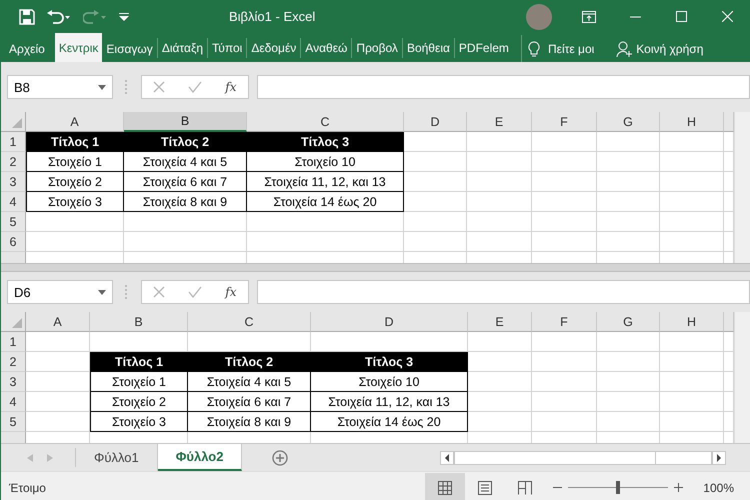 This screenshot has height=500, width=750. I want to click on name-box: D6, so click(60, 292).